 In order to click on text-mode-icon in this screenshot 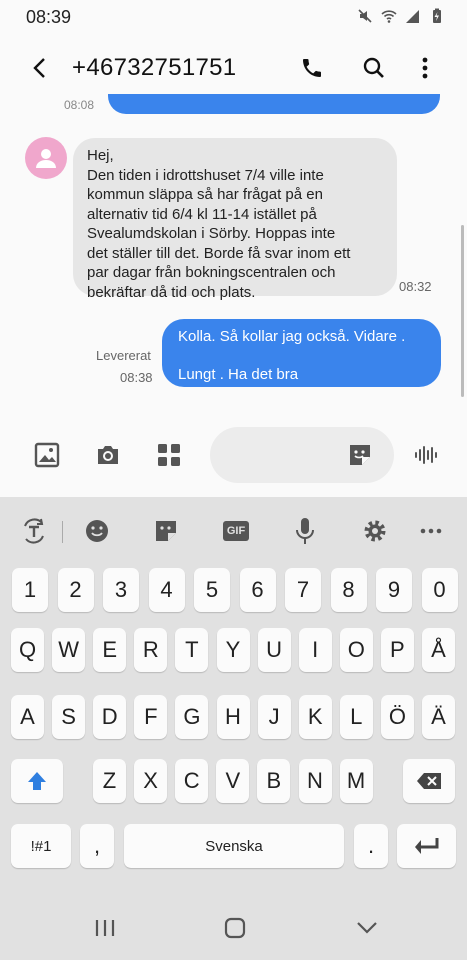, I will do `click(34, 531)`.